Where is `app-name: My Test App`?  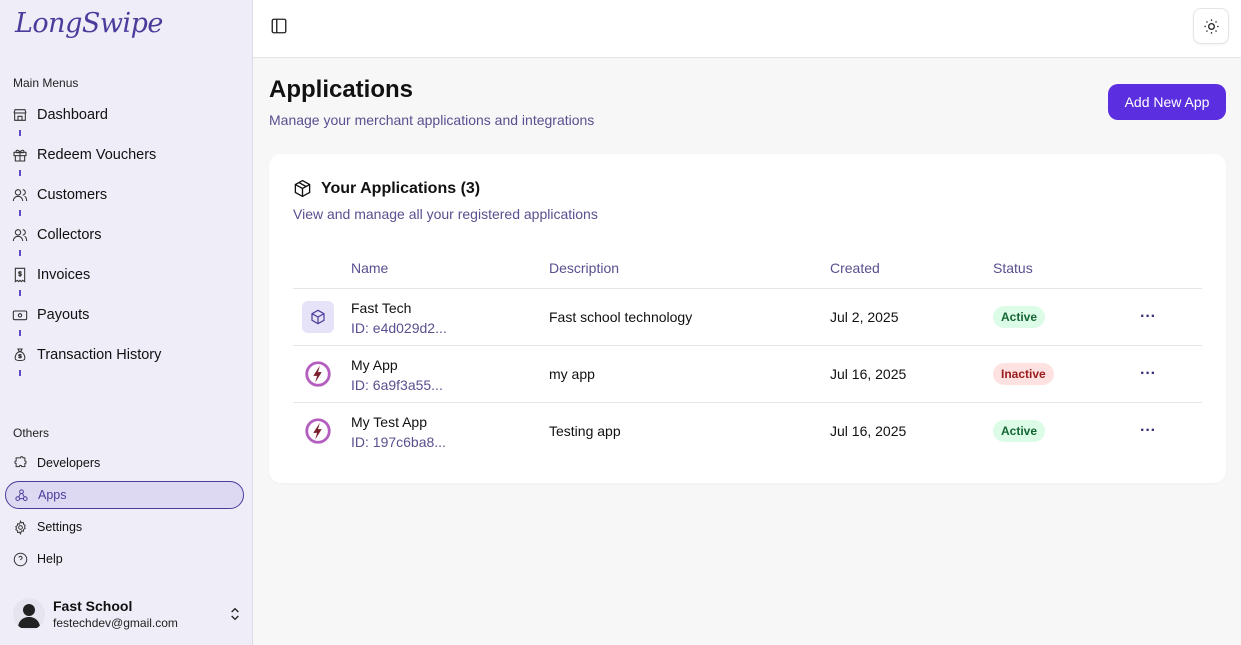 app-name: My Test App is located at coordinates (389, 422).